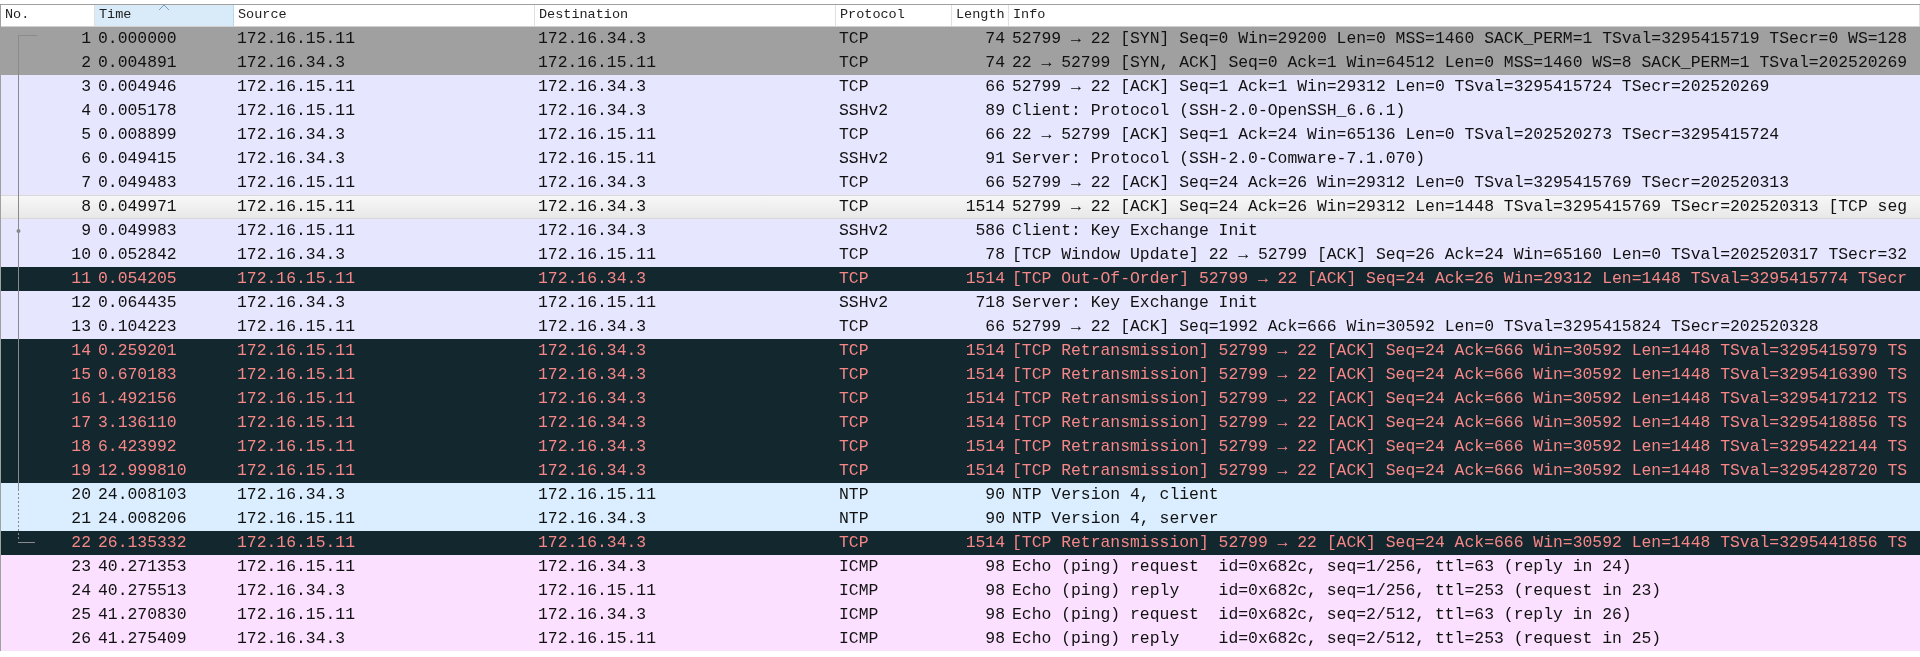 The height and width of the screenshot is (657, 1920). I want to click on table-cell-text: [TCP Out-Of-Order] 52799 → 22 [ACK] Seq=24 Ack=26 Win=29312 Len=1448 TSval=3295415774 TSecr, so click(1460, 279).